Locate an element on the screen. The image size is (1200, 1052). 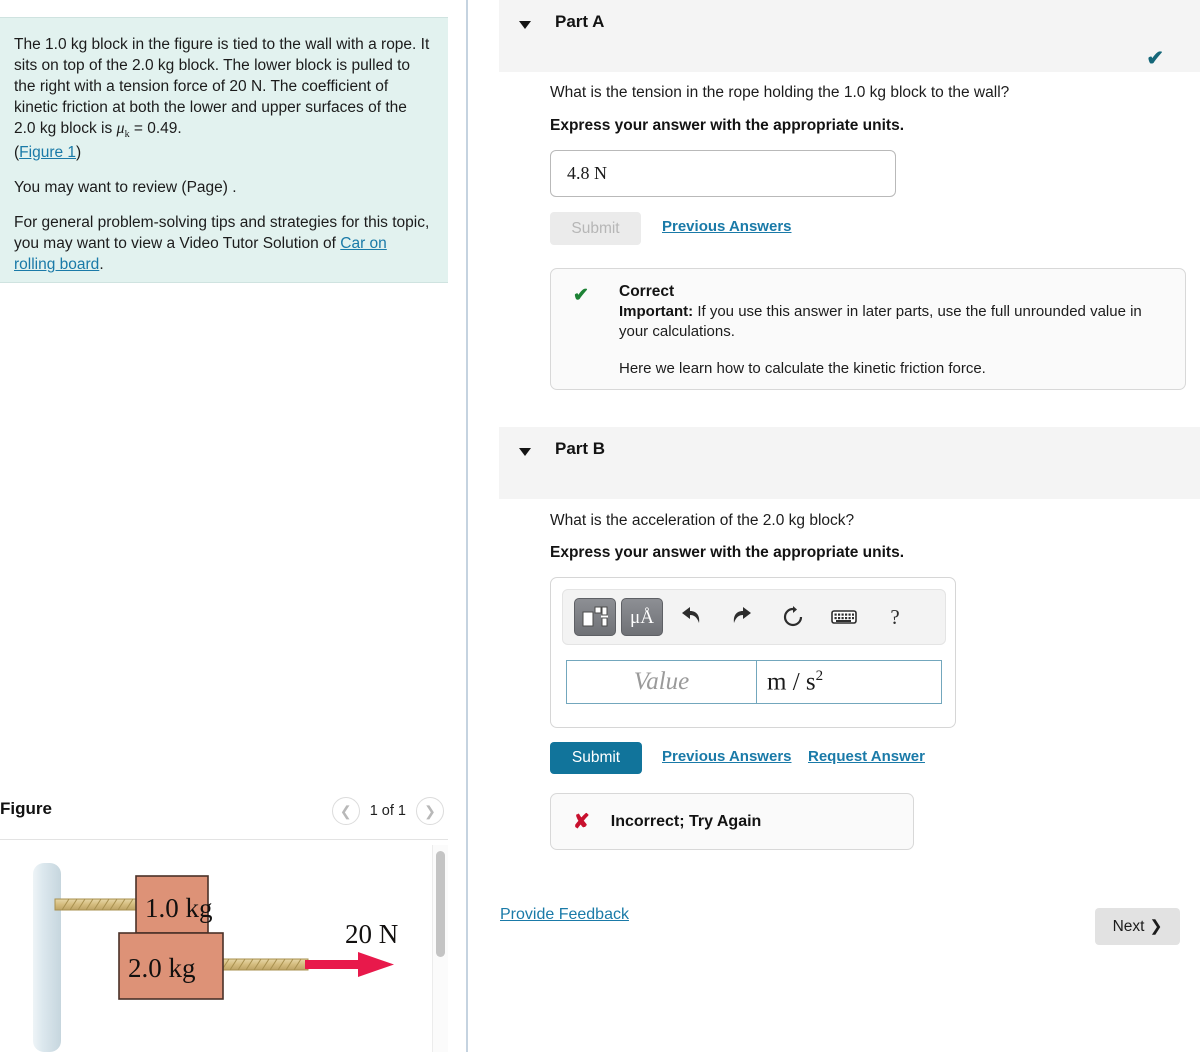
undo-glyph is located at coordinates (691, 615).